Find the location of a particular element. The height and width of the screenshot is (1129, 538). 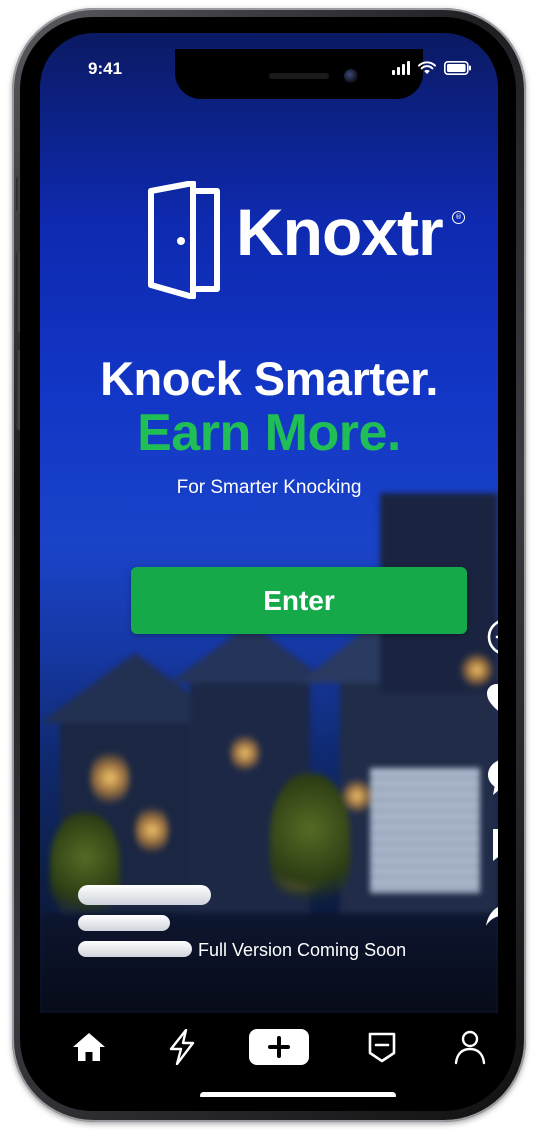

tagline: For Smarter Knocking is located at coordinates (269, 487).